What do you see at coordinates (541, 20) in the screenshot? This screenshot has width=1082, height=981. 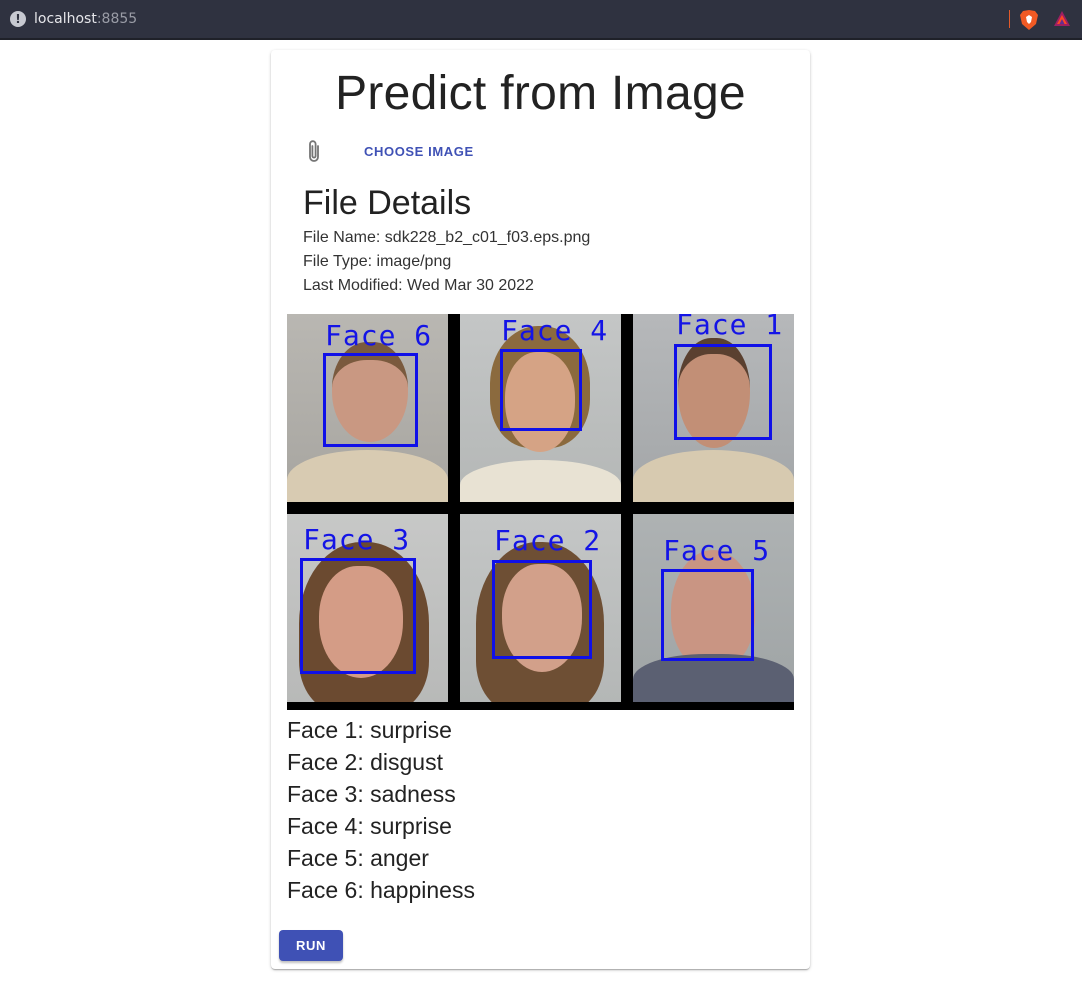 I see `browser-toolbar: ! localhost:8855` at bounding box center [541, 20].